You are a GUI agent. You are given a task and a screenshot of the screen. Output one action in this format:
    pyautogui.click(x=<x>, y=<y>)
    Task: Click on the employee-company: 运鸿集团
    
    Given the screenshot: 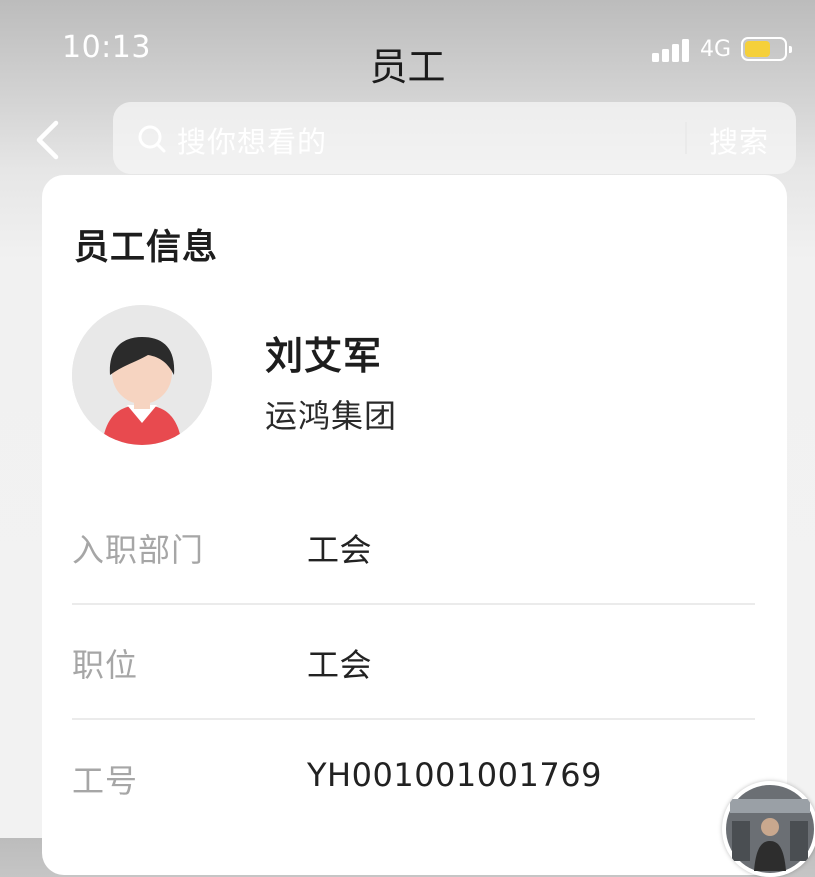 What is the action you would take?
    pyautogui.click(x=331, y=416)
    